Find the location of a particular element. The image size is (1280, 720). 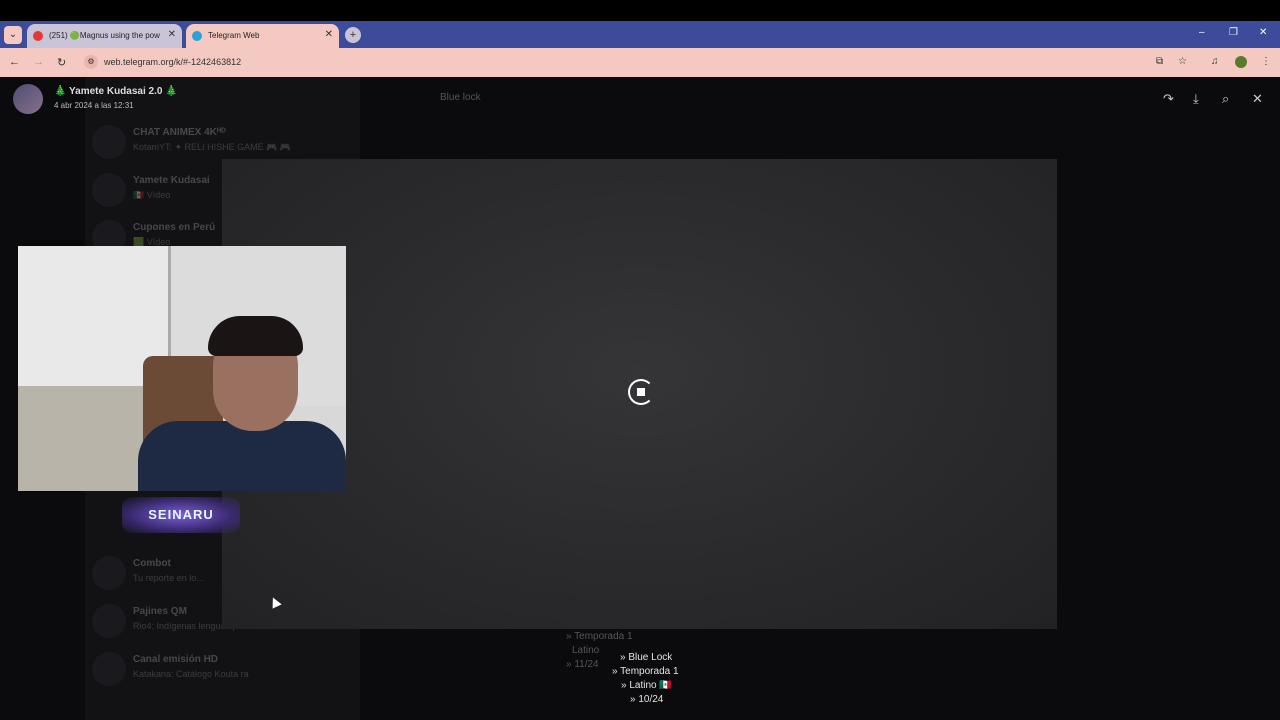

streamer-logo: SEINARU is located at coordinates (181, 515).